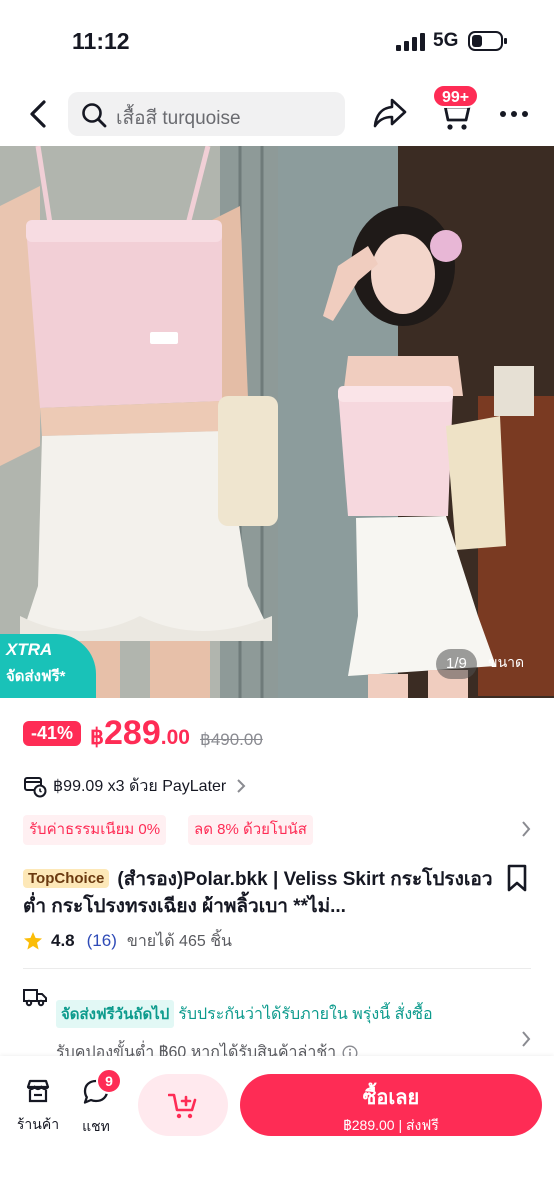 The width and height of the screenshot is (554, 1200). What do you see at coordinates (109, 1081) in the screenshot?
I see `chat-unread-badge: 9` at bounding box center [109, 1081].